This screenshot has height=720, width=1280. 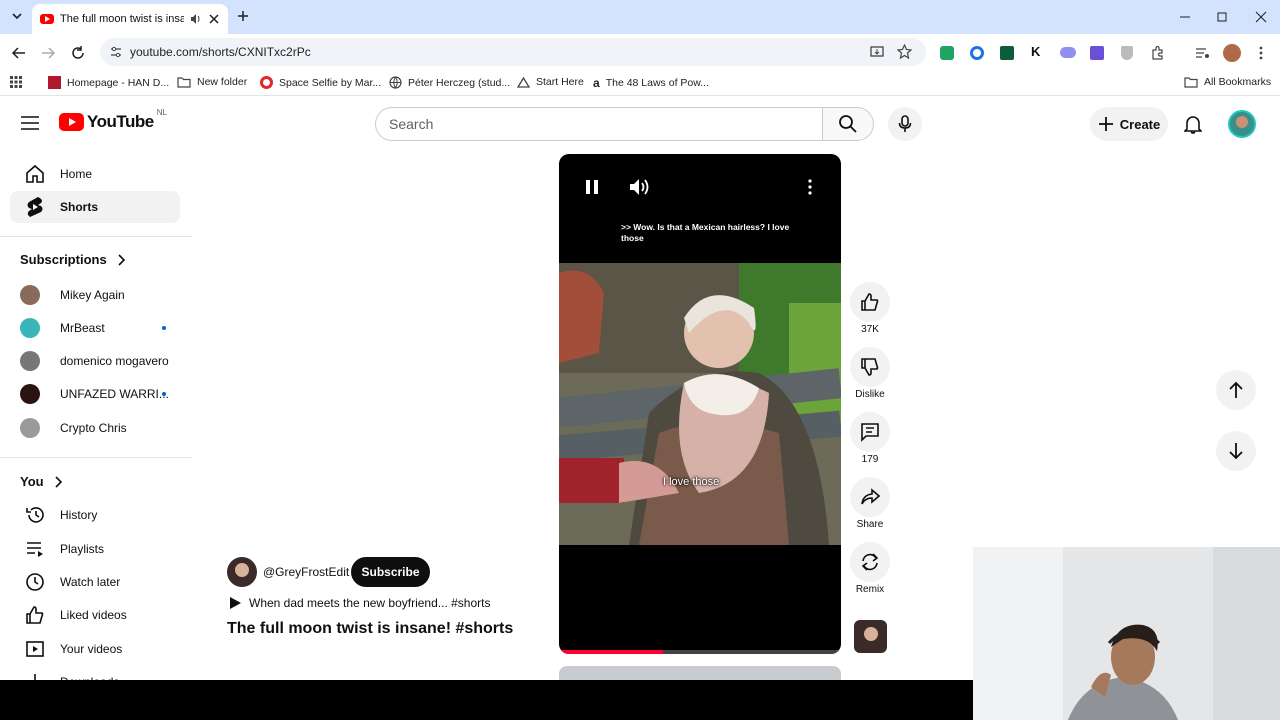 I want to click on apps-grid-icon, so click(x=16, y=82).